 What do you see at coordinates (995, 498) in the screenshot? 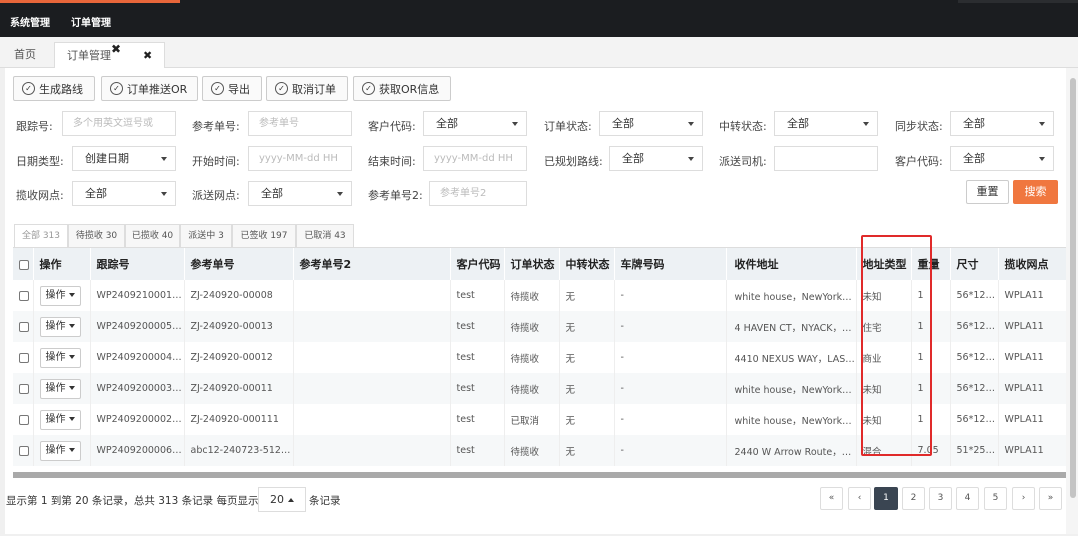
I see `page-5-button: 5` at bounding box center [995, 498].